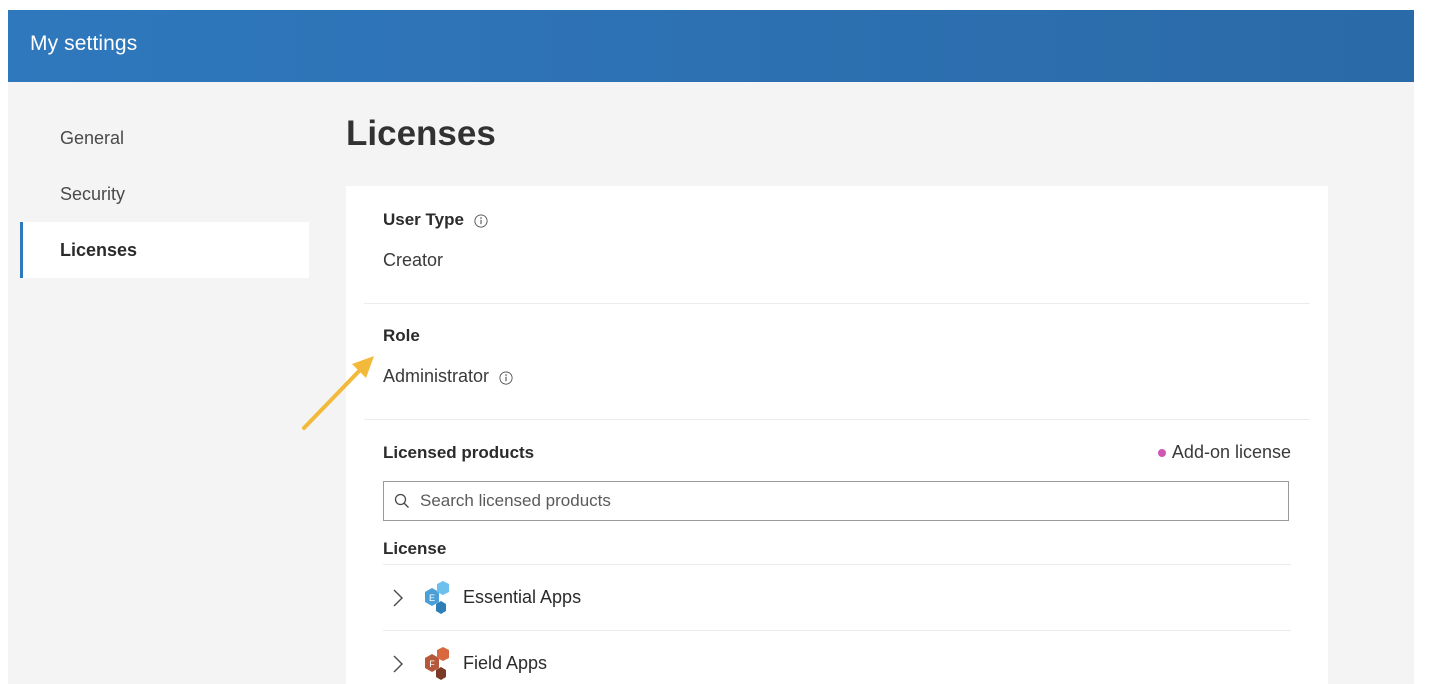  What do you see at coordinates (421, 134) in the screenshot?
I see `page-title: Licenses` at bounding box center [421, 134].